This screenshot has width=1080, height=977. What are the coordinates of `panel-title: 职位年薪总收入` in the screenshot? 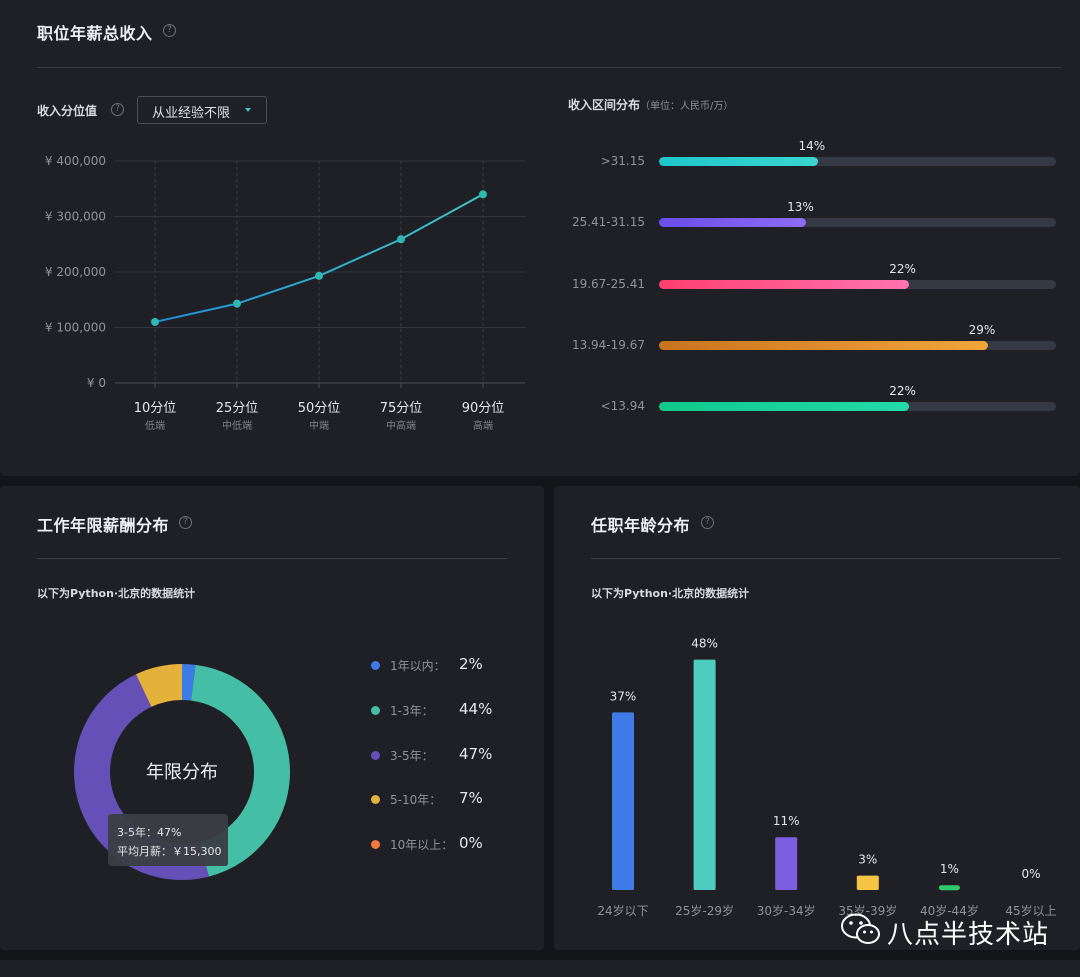 It's located at (95, 33).